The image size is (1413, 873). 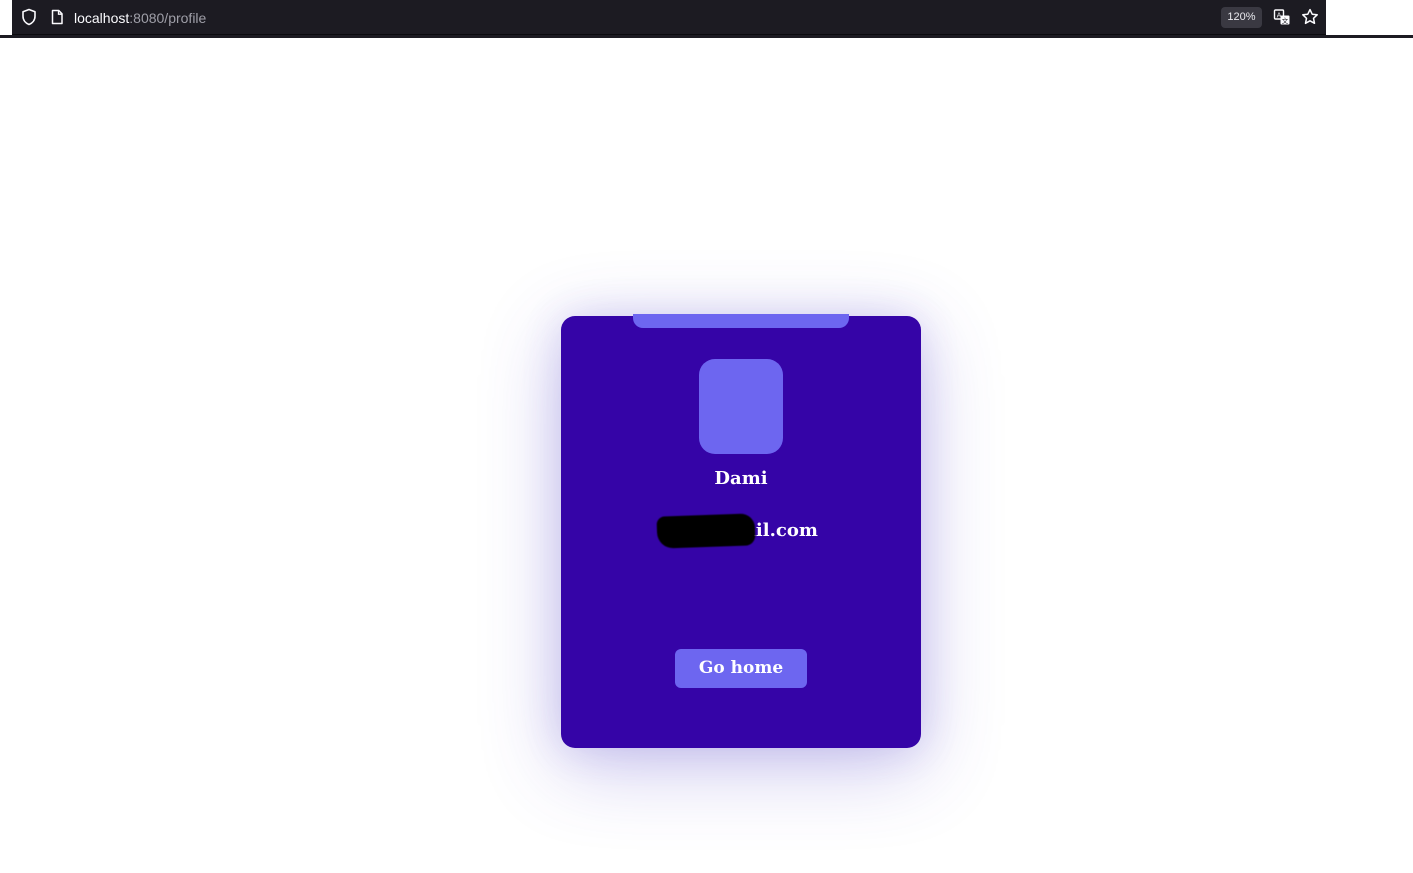 What do you see at coordinates (741, 406) in the screenshot?
I see `avatar` at bounding box center [741, 406].